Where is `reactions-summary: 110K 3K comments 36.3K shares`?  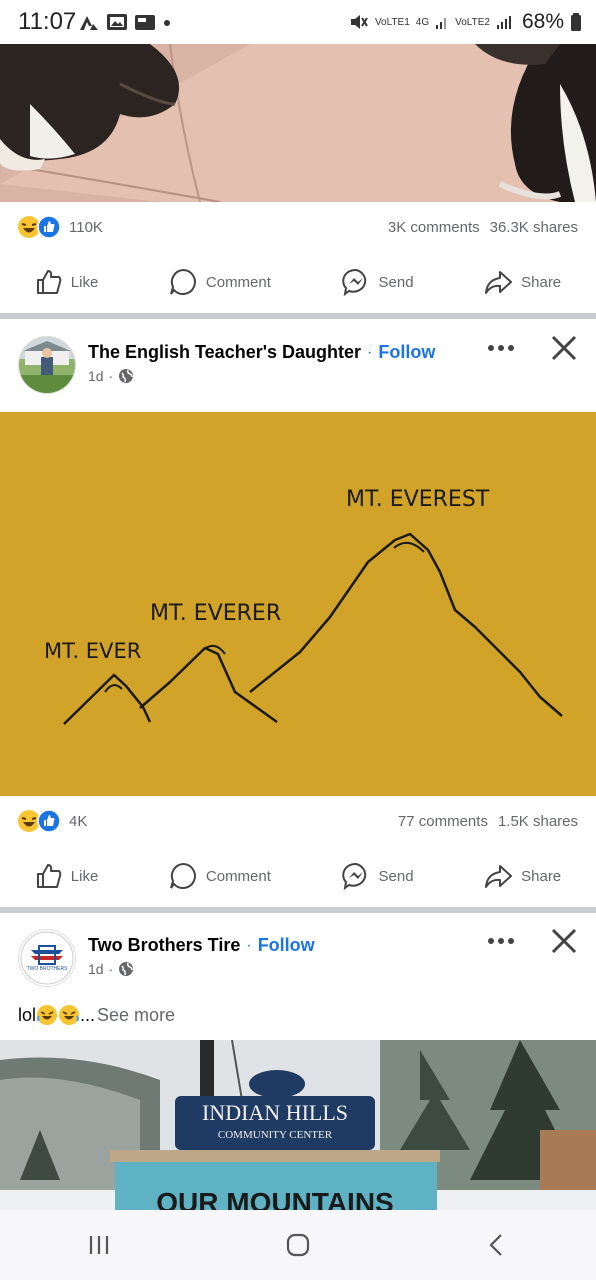 reactions-summary: 110K 3K comments 36.3K shares is located at coordinates (298, 227).